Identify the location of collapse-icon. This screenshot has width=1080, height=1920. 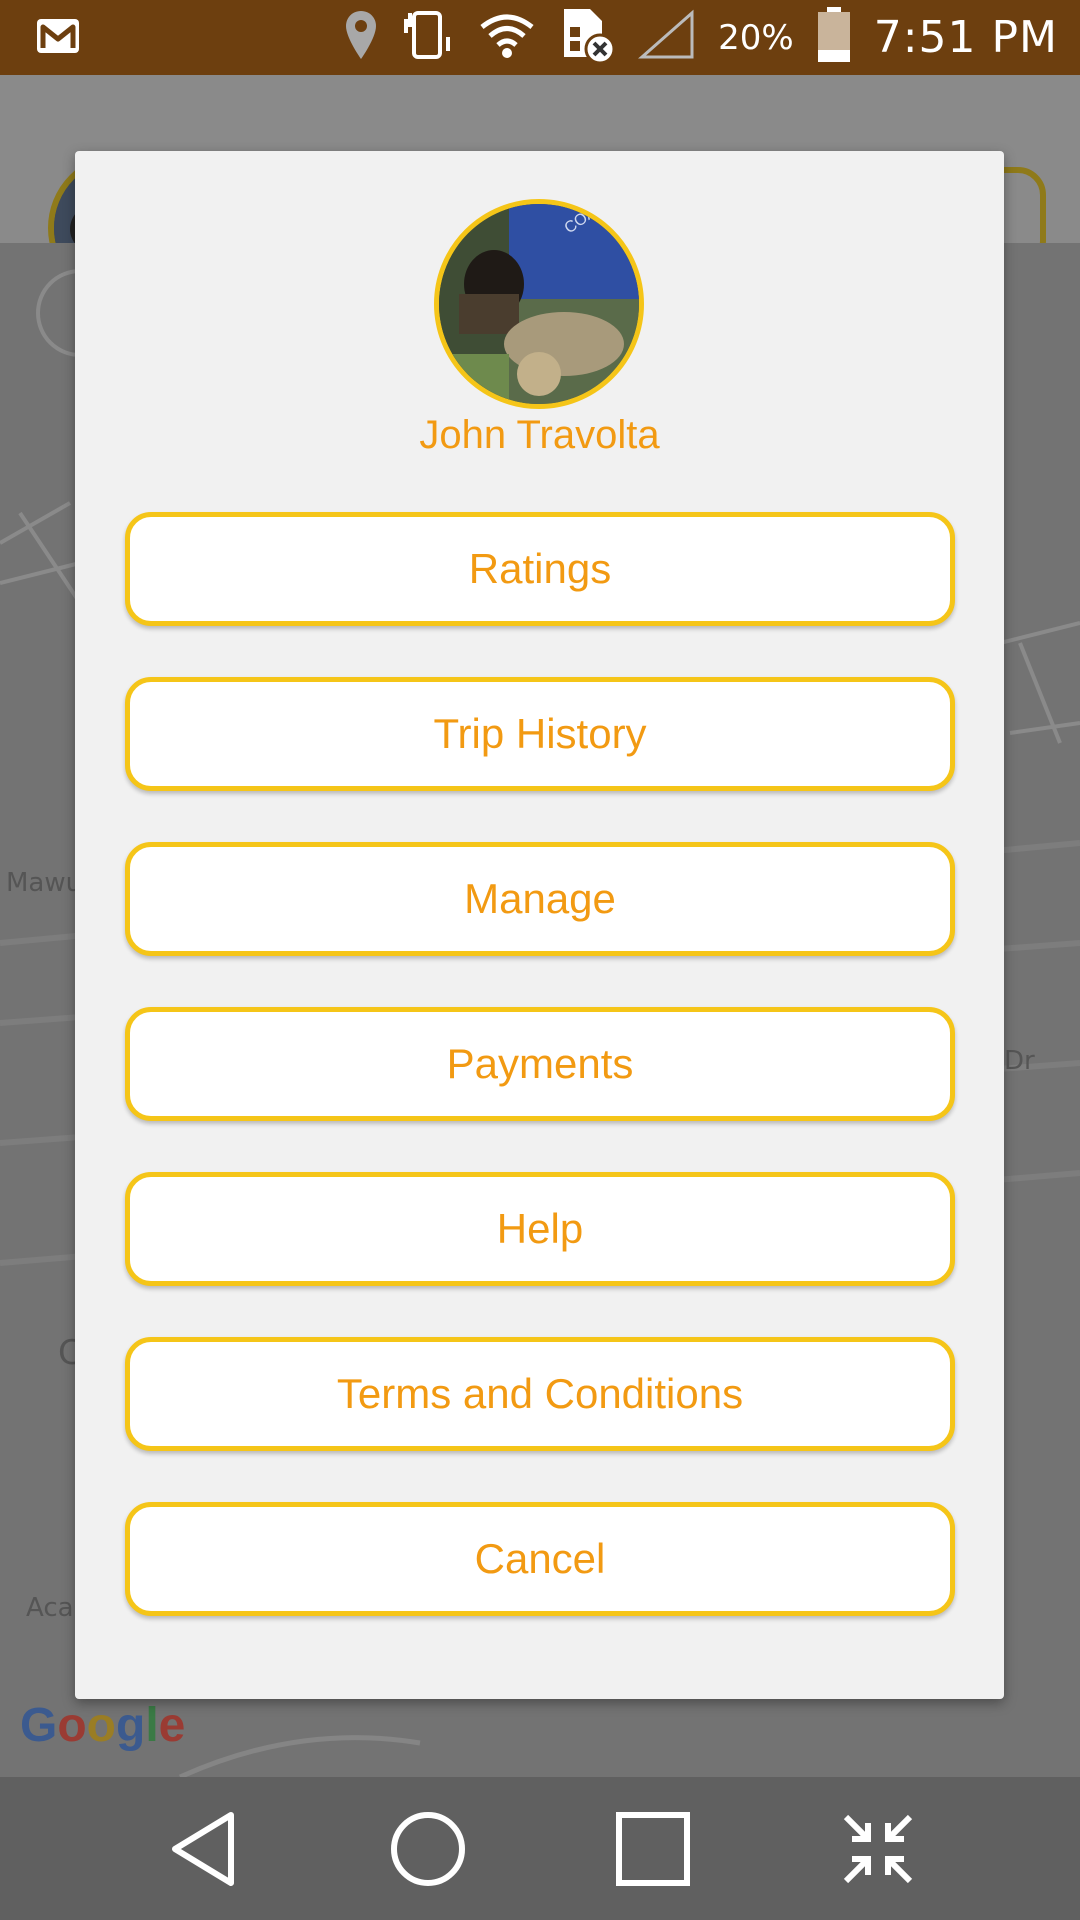
(878, 1849).